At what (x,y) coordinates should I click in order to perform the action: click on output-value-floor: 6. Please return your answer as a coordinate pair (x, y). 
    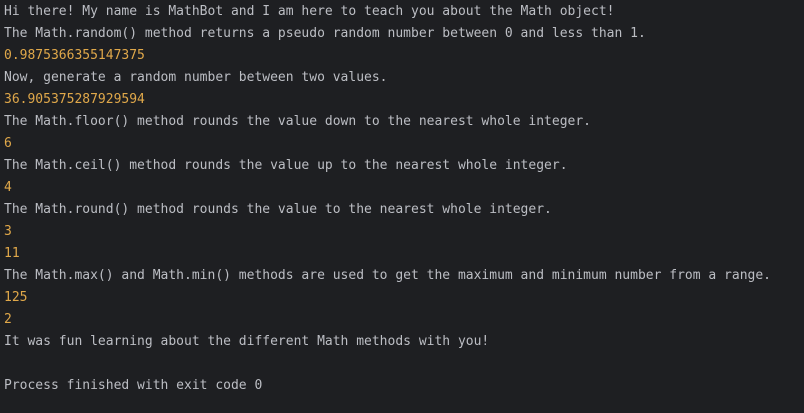
    Looking at the image, I should click on (8, 143).